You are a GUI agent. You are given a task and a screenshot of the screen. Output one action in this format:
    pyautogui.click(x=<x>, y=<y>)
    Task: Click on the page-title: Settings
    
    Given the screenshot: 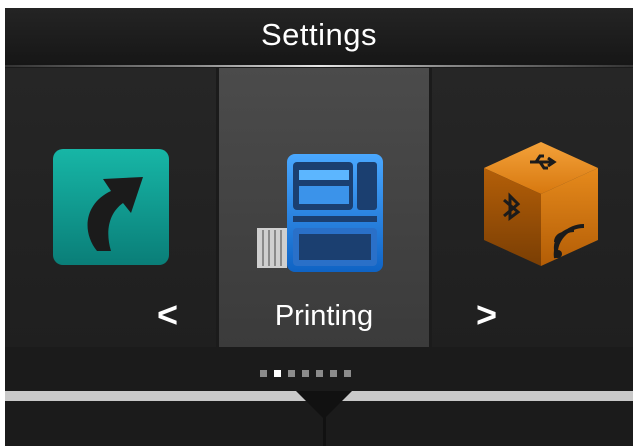 What is the action you would take?
    pyautogui.click(x=318, y=34)
    